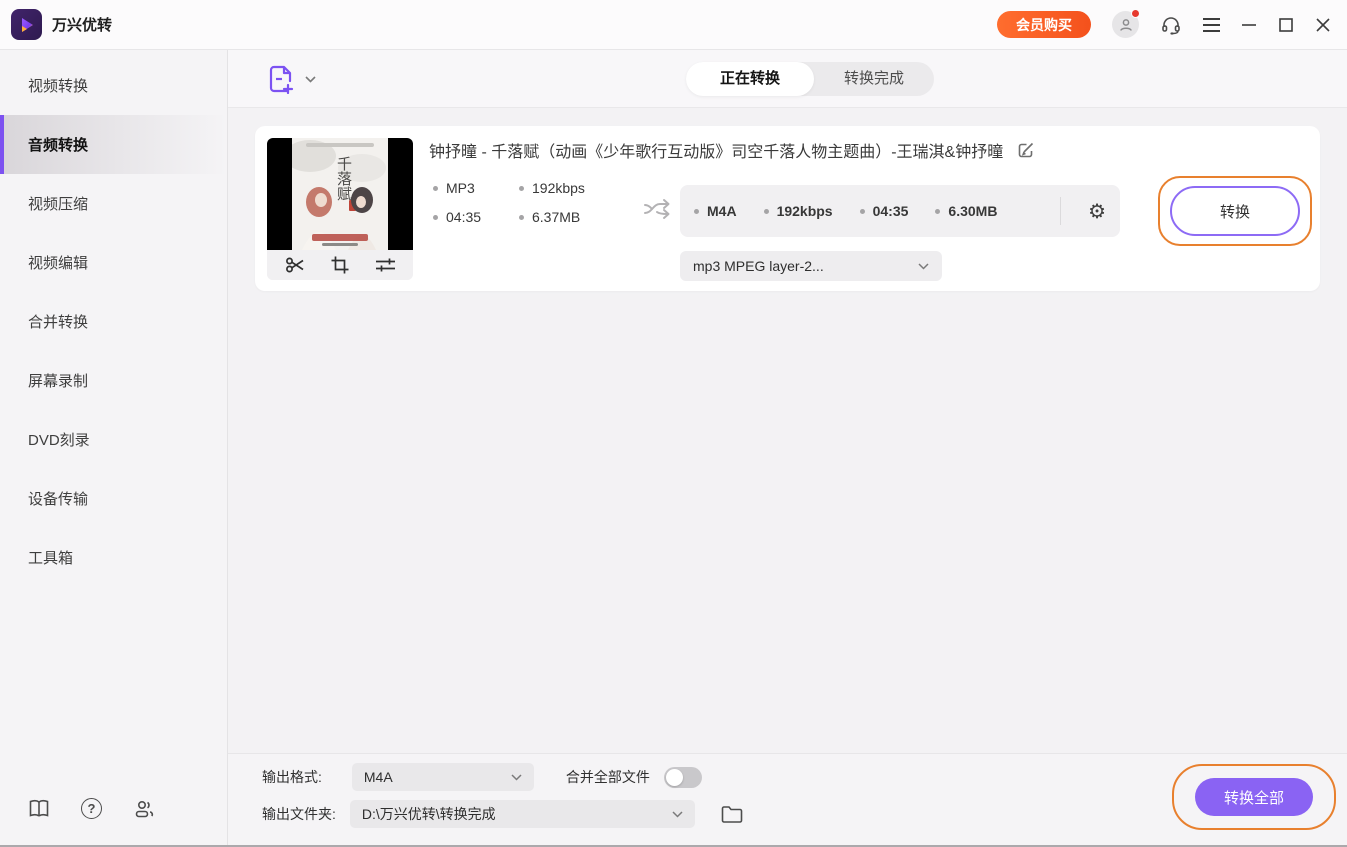 The height and width of the screenshot is (847, 1347). I want to click on tab-finished: 转换完成, so click(874, 79).